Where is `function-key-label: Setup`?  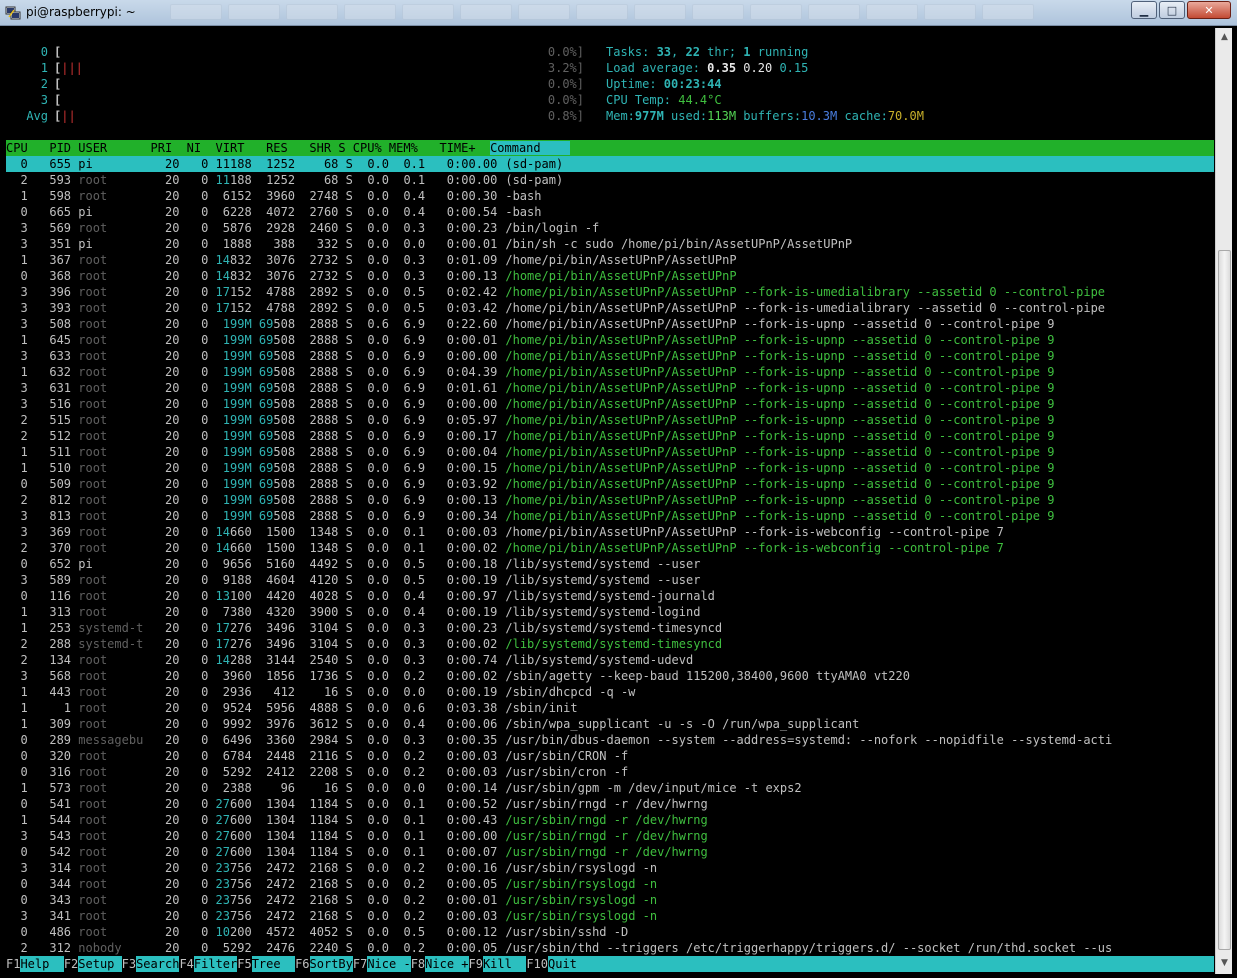 function-key-label: Setup is located at coordinates (99, 964).